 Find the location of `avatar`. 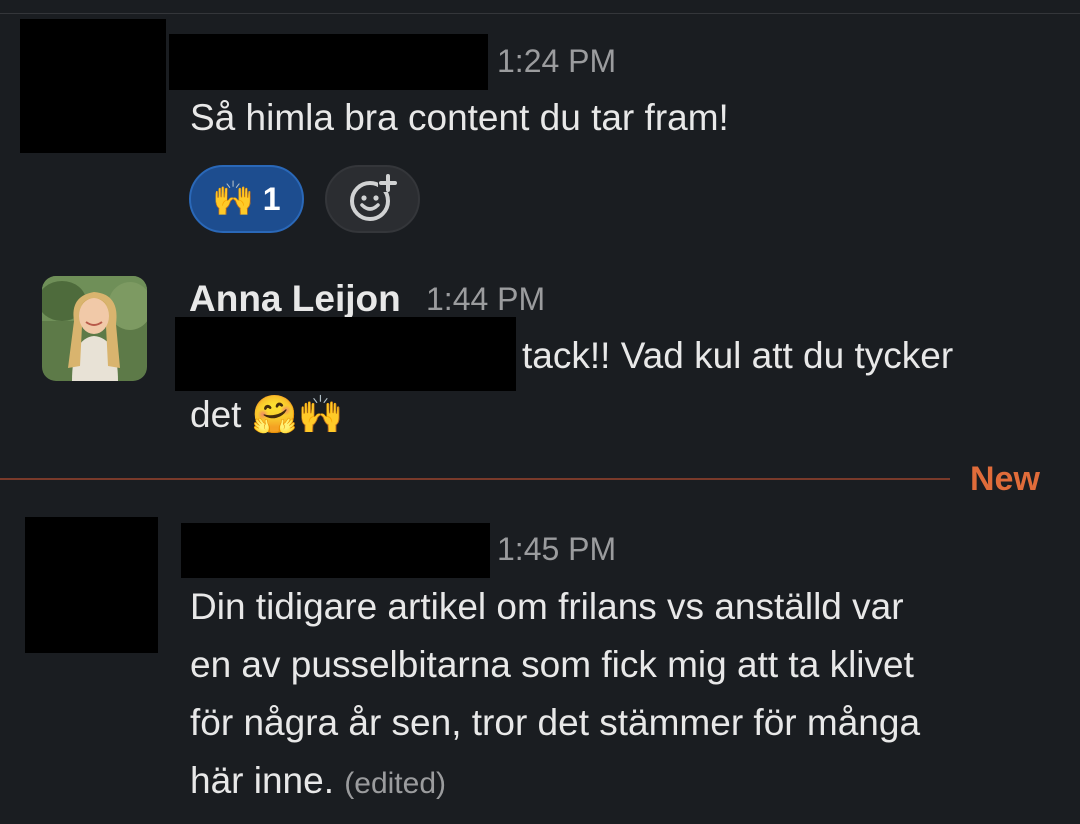

avatar is located at coordinates (94, 328).